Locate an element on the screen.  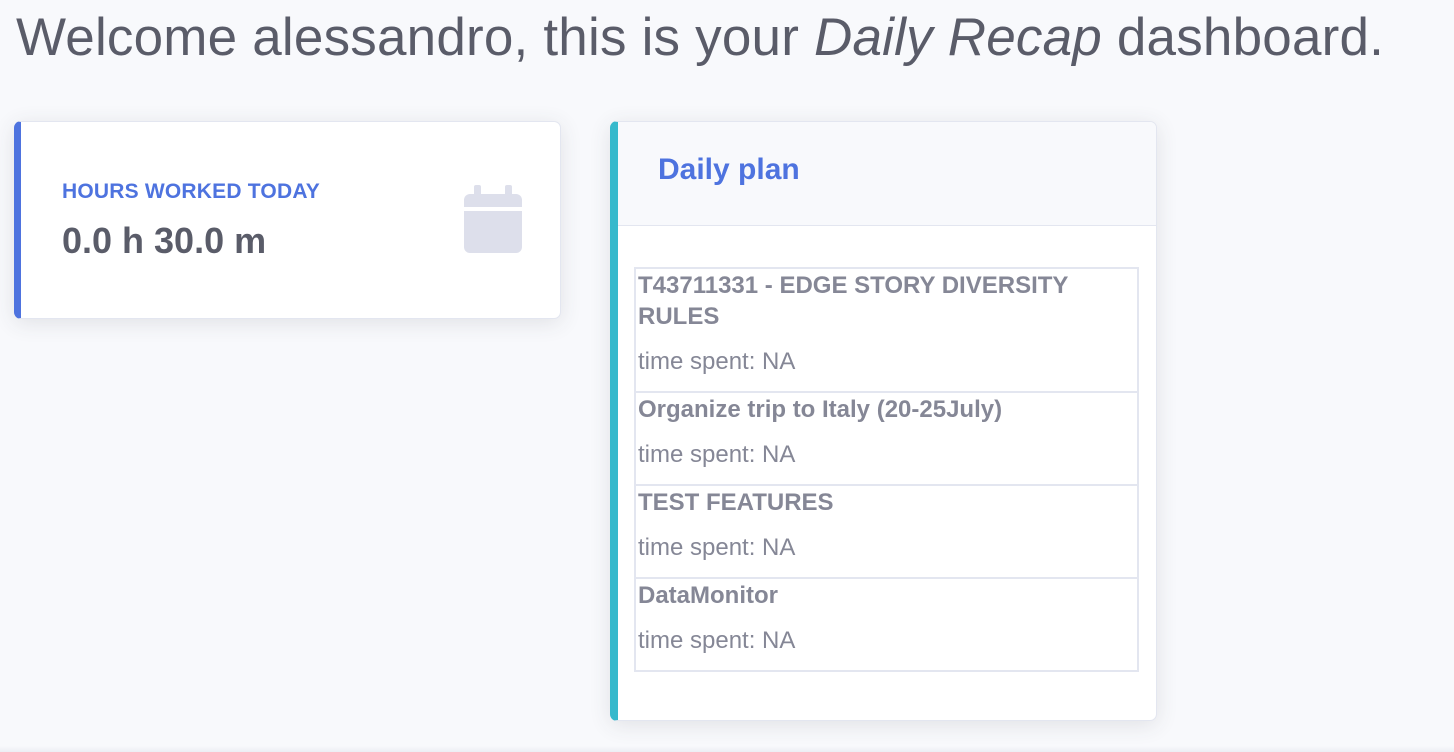
hours-worked-card: Hours worked today 0.0 h 30.0 m is located at coordinates (287, 220).